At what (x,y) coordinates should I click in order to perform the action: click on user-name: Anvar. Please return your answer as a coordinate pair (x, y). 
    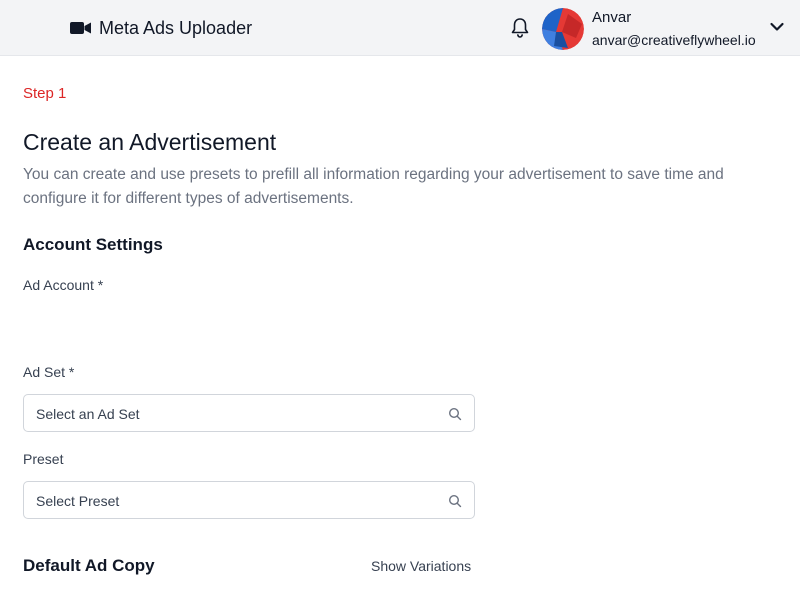
    Looking at the image, I should click on (612, 17).